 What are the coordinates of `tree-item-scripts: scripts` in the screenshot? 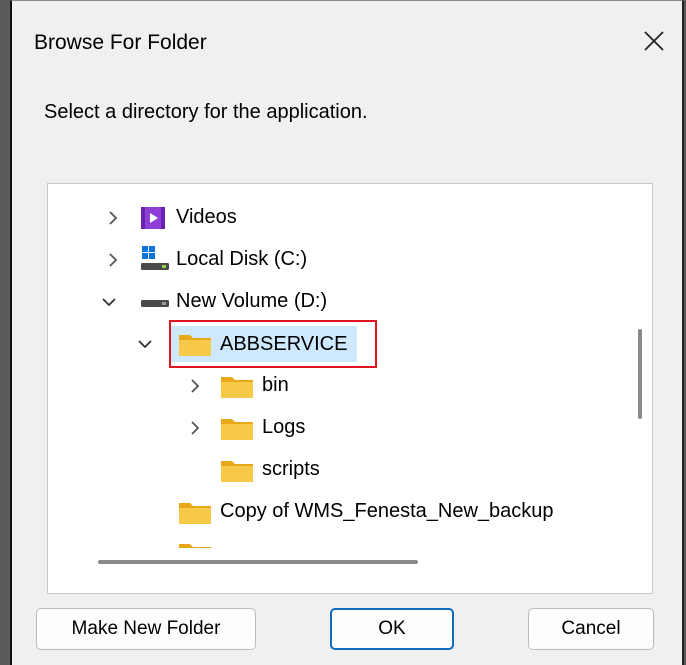 It's located at (328, 470).